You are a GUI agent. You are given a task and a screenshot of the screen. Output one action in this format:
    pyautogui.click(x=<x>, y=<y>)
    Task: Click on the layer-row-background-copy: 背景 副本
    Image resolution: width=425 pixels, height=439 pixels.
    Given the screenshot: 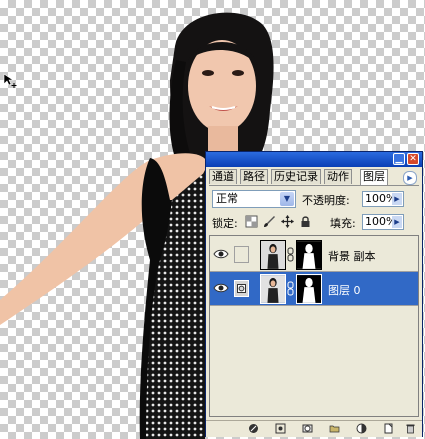 What is the action you would take?
    pyautogui.click(x=314, y=255)
    